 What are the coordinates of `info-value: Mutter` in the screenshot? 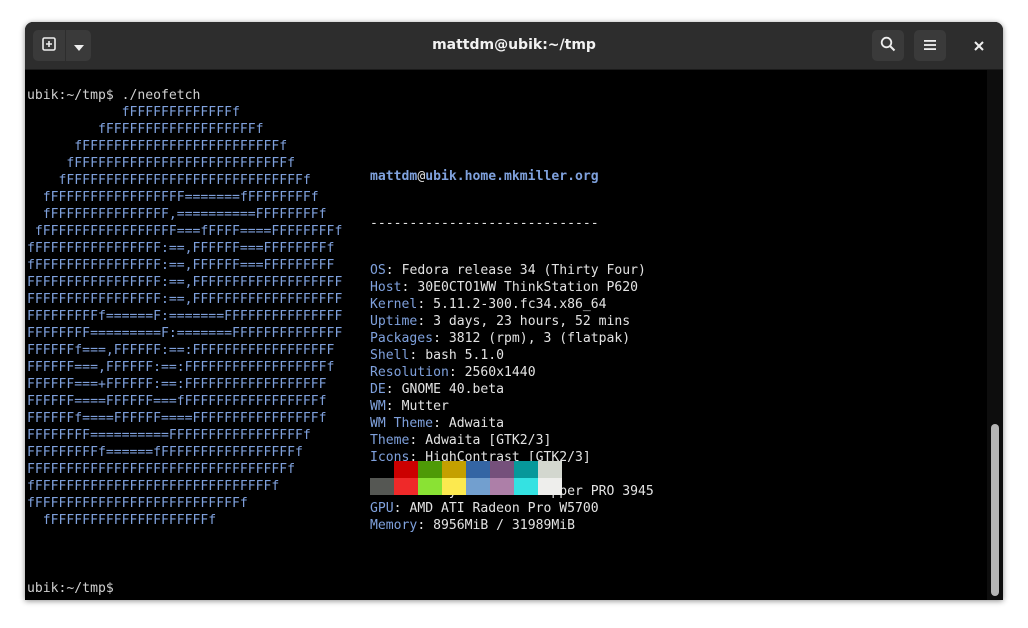 It's located at (425, 406).